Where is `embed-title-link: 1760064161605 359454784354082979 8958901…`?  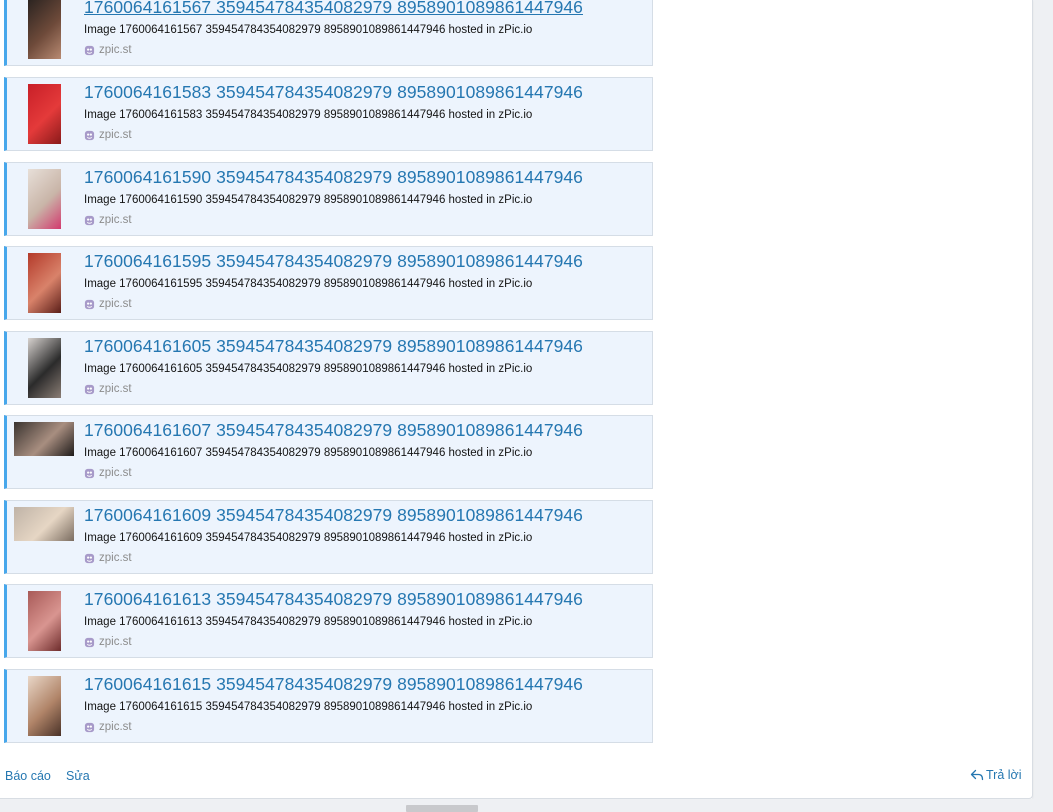
embed-title-link: 1760064161605 359454784354082979 8958901… is located at coordinates (333, 346).